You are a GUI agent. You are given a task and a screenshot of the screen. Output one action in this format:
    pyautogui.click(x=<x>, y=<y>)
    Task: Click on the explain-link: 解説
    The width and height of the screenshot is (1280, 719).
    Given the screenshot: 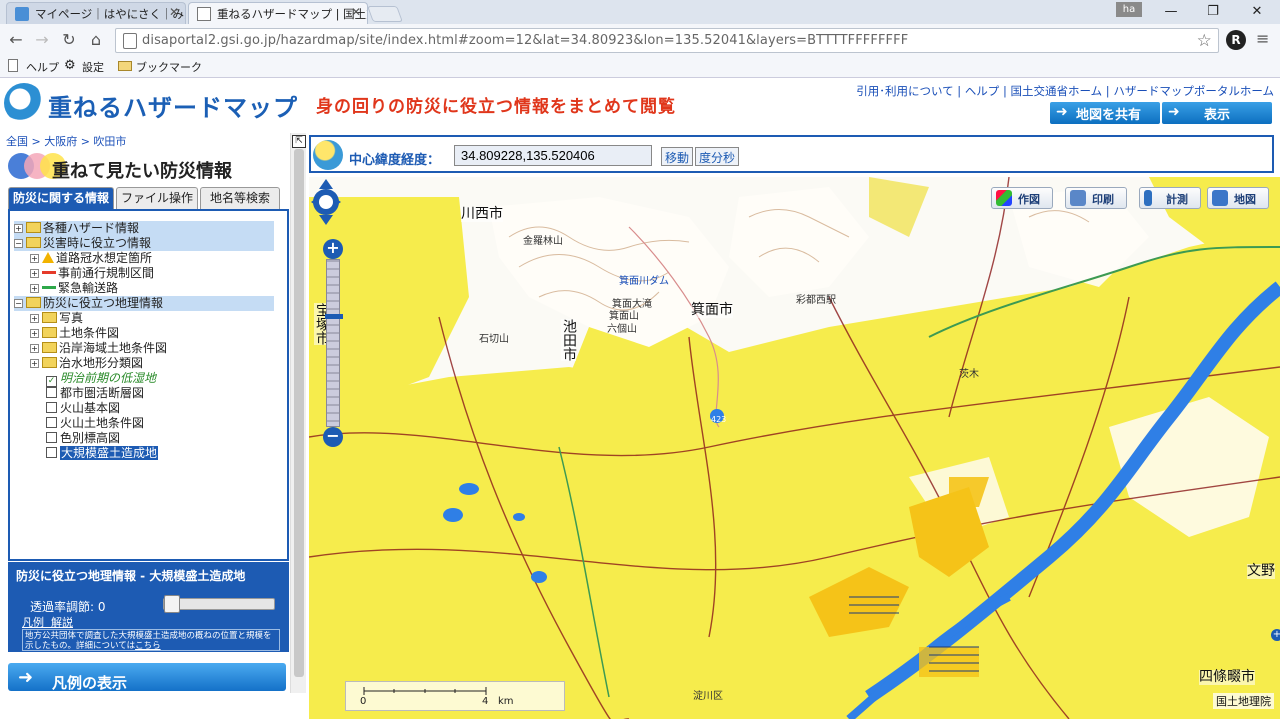 What is the action you would take?
    pyautogui.click(x=62, y=622)
    